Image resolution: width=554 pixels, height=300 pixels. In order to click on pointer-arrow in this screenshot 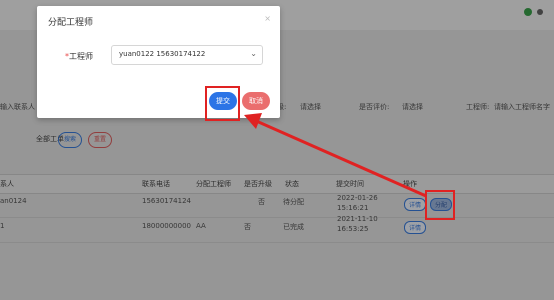, I will do `click(335, 155)`.